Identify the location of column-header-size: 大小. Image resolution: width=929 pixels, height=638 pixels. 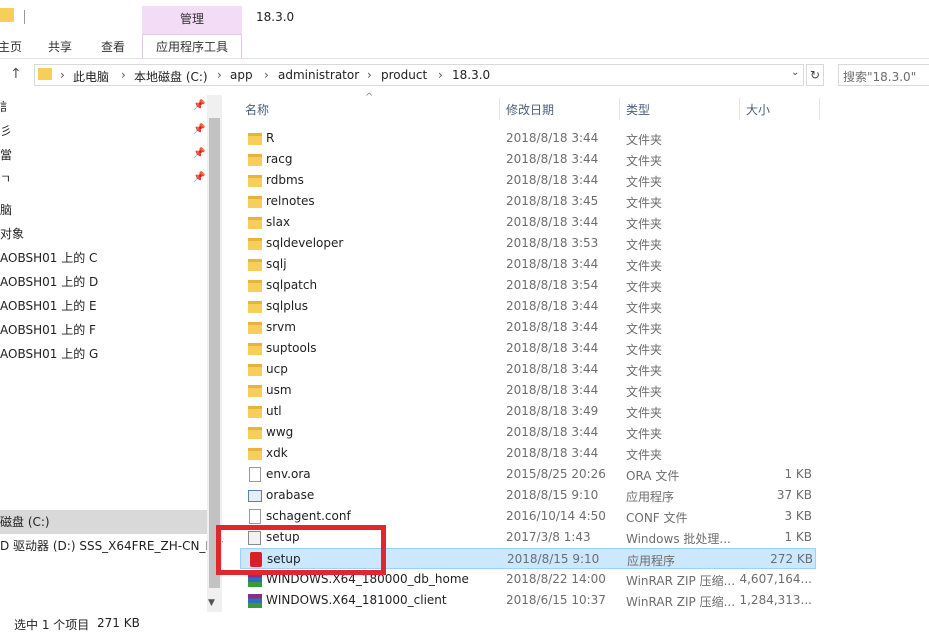
(758, 109).